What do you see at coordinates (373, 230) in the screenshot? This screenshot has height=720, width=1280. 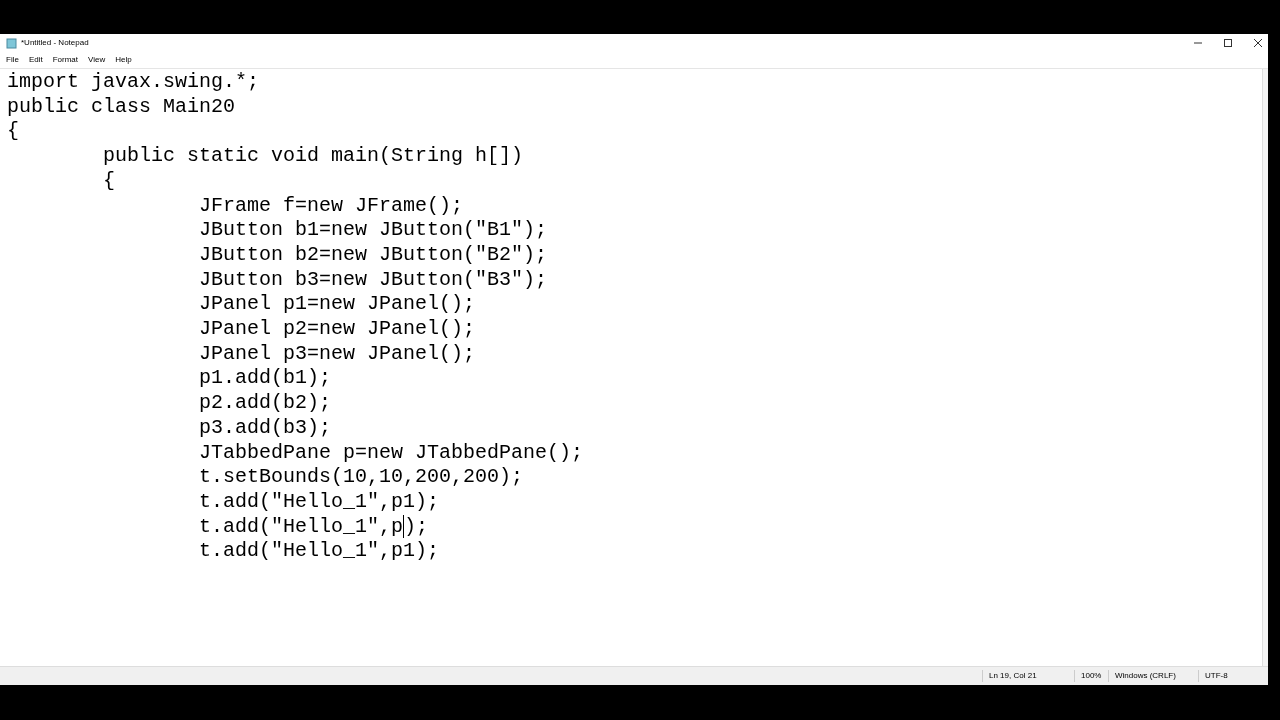 I see `code-line: JButton b1=new JButton("B1");` at bounding box center [373, 230].